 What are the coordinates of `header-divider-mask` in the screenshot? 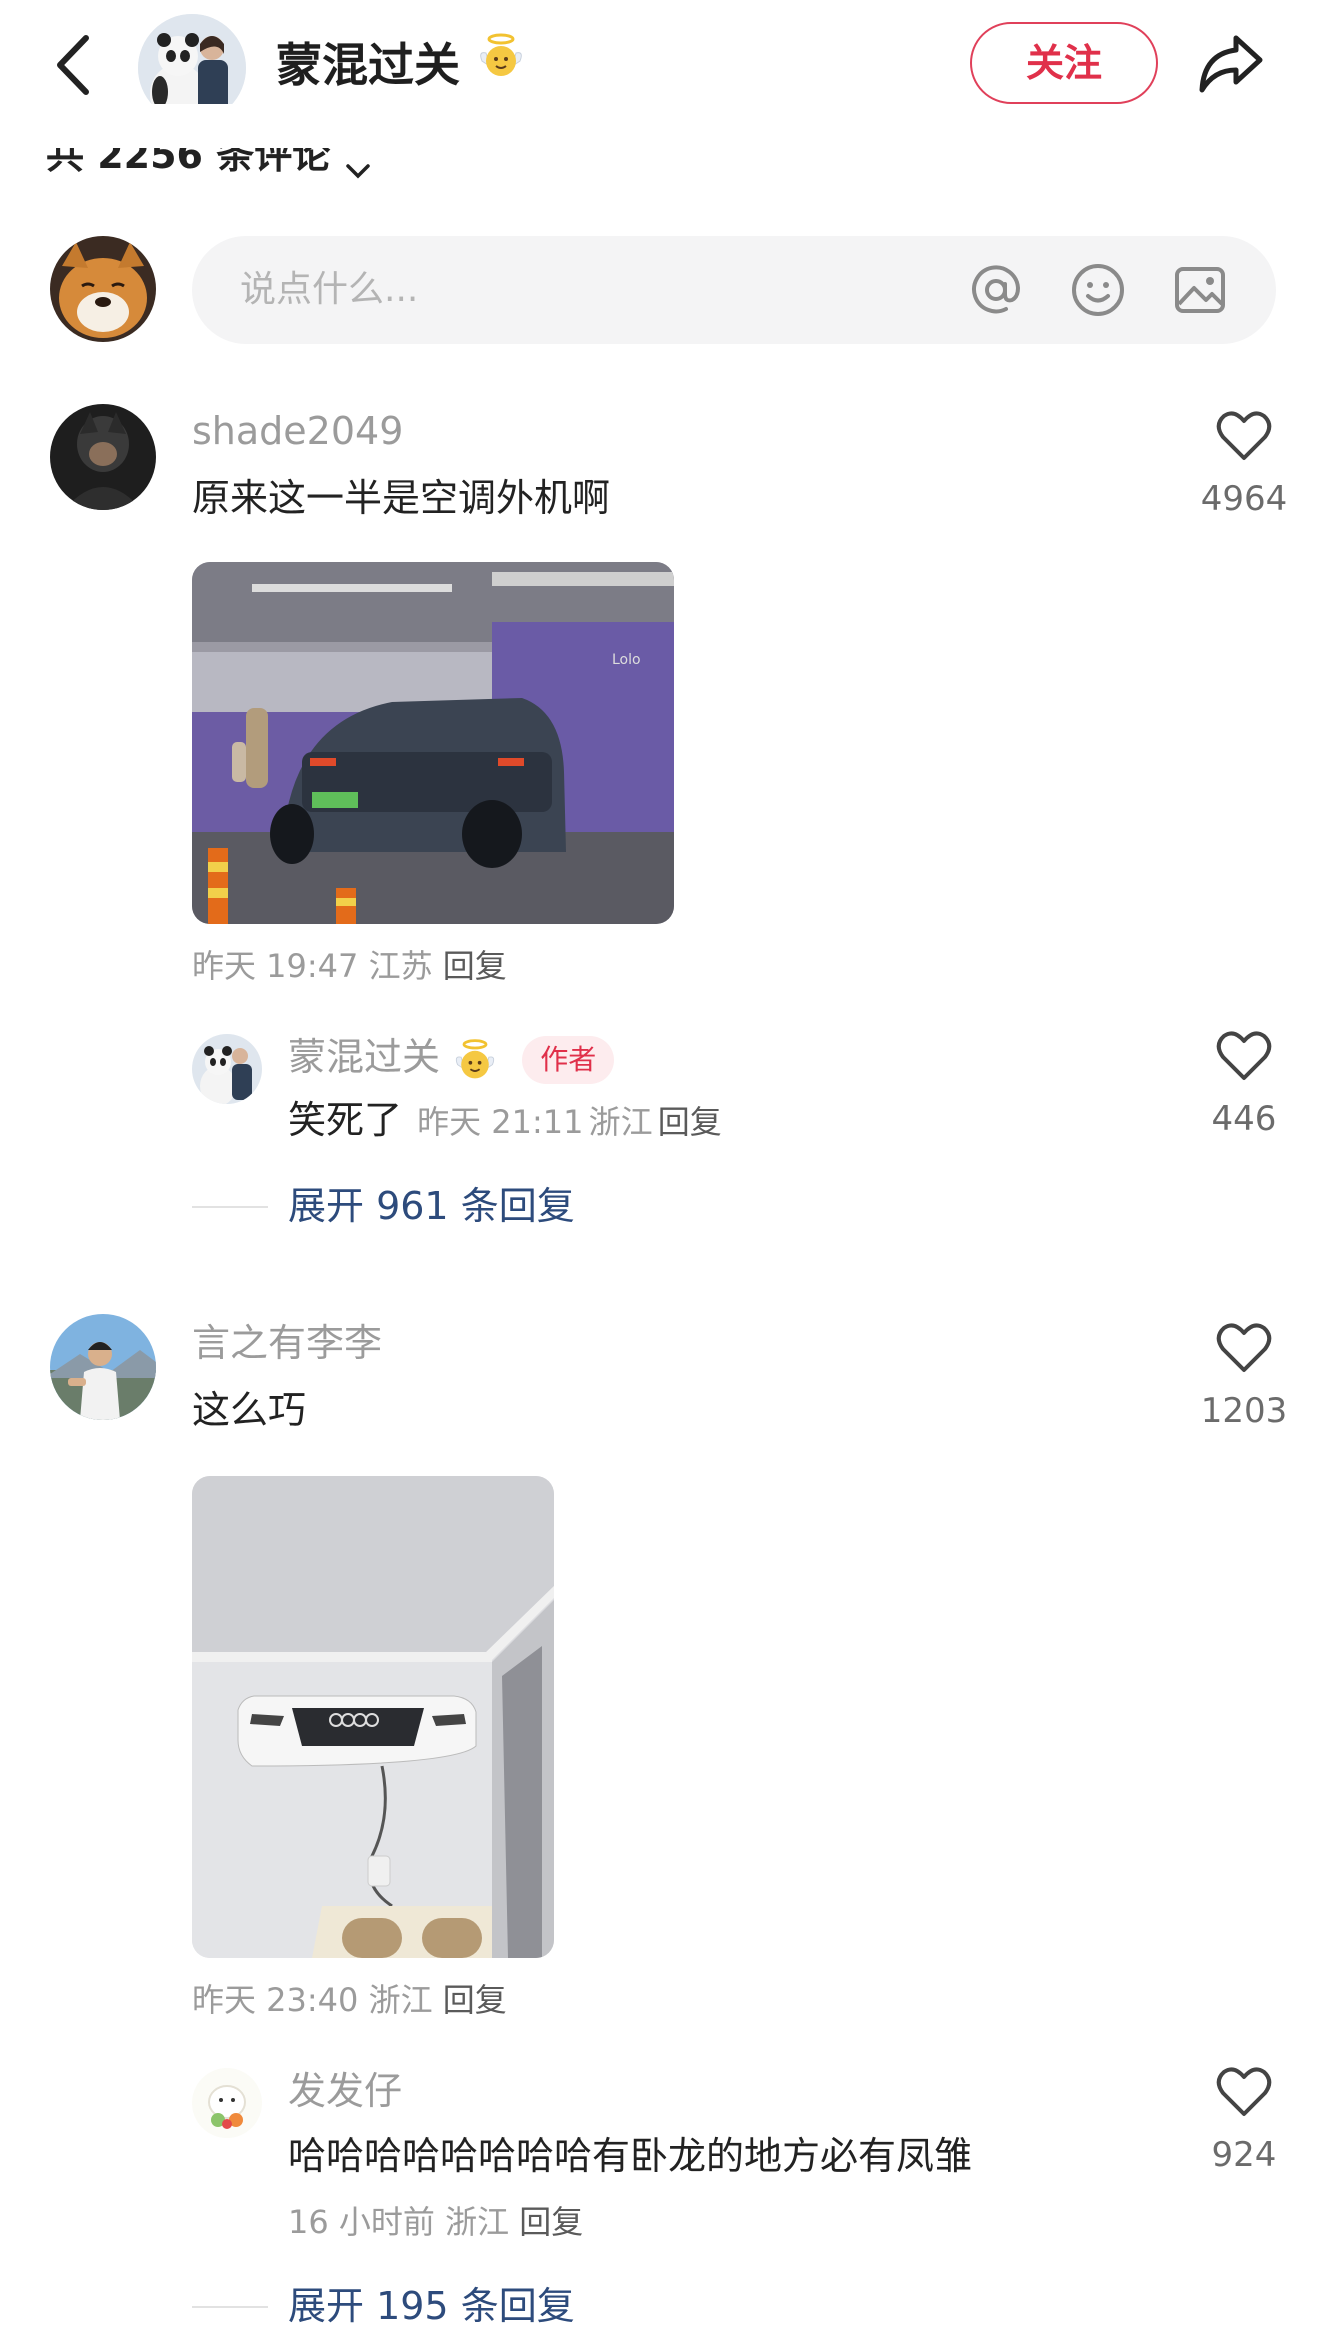 It's located at (660, 126).